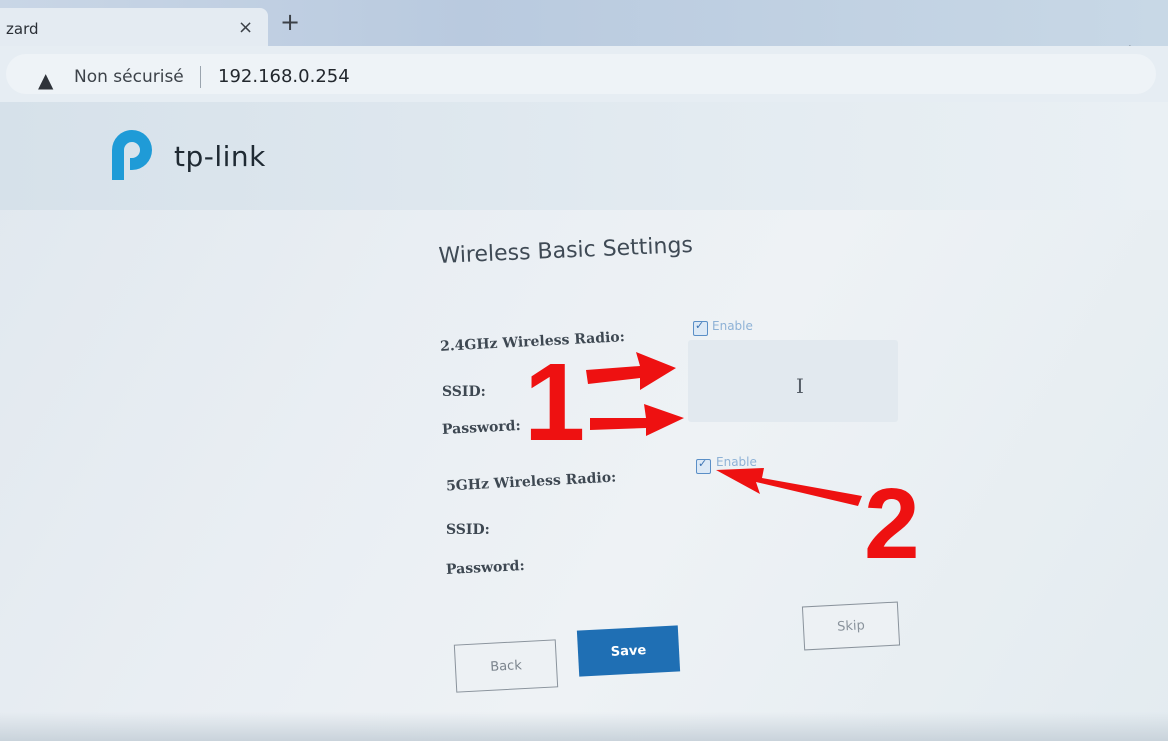  Describe the element at coordinates (631, 371) in the screenshot. I see `arrow-to-ssid-icon` at that location.